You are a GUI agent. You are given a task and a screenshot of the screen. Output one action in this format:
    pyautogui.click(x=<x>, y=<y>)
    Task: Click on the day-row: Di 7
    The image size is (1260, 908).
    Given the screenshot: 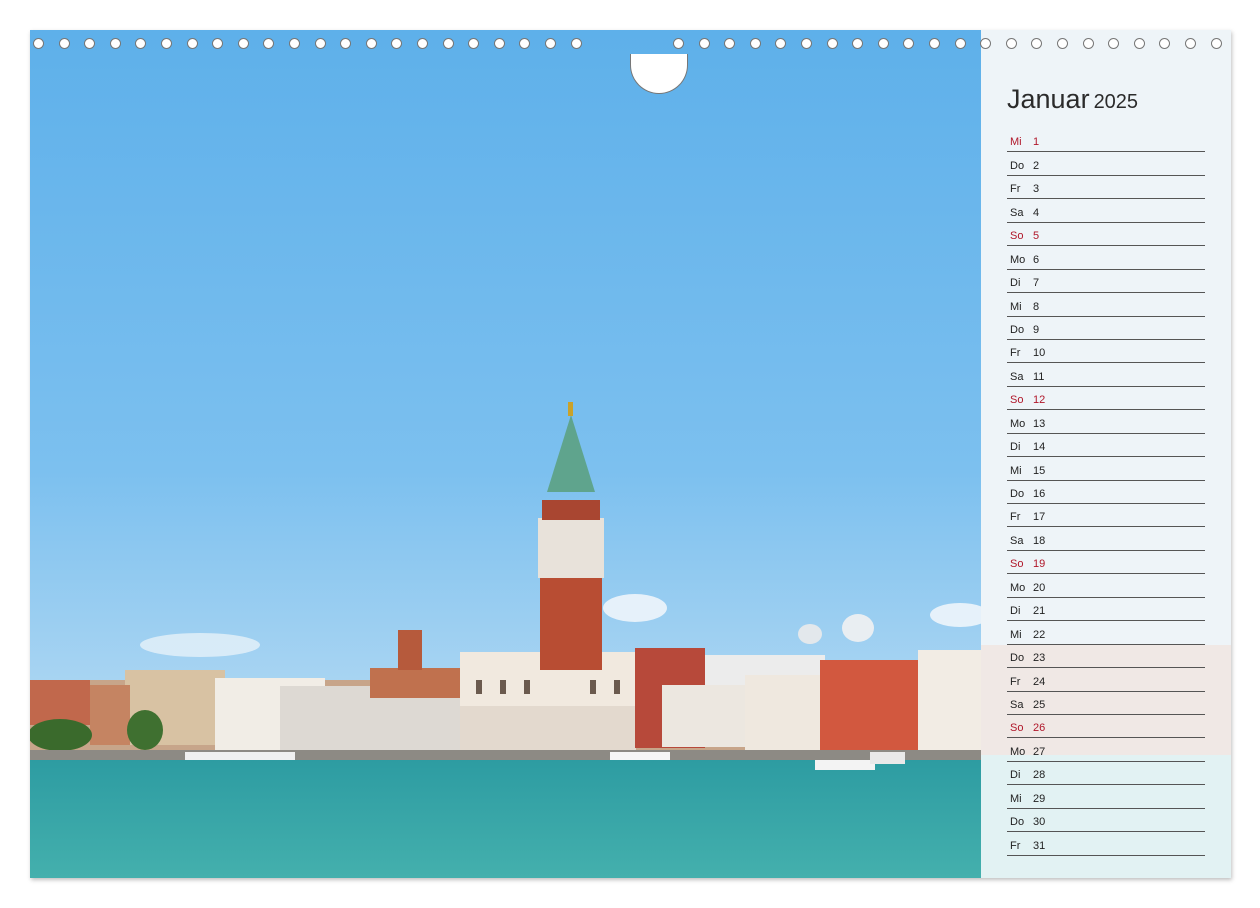 What is the action you would take?
    pyautogui.click(x=1106, y=282)
    